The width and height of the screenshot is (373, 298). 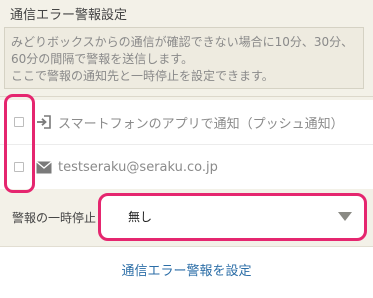 I want to click on sign-in-icon, so click(x=44, y=122).